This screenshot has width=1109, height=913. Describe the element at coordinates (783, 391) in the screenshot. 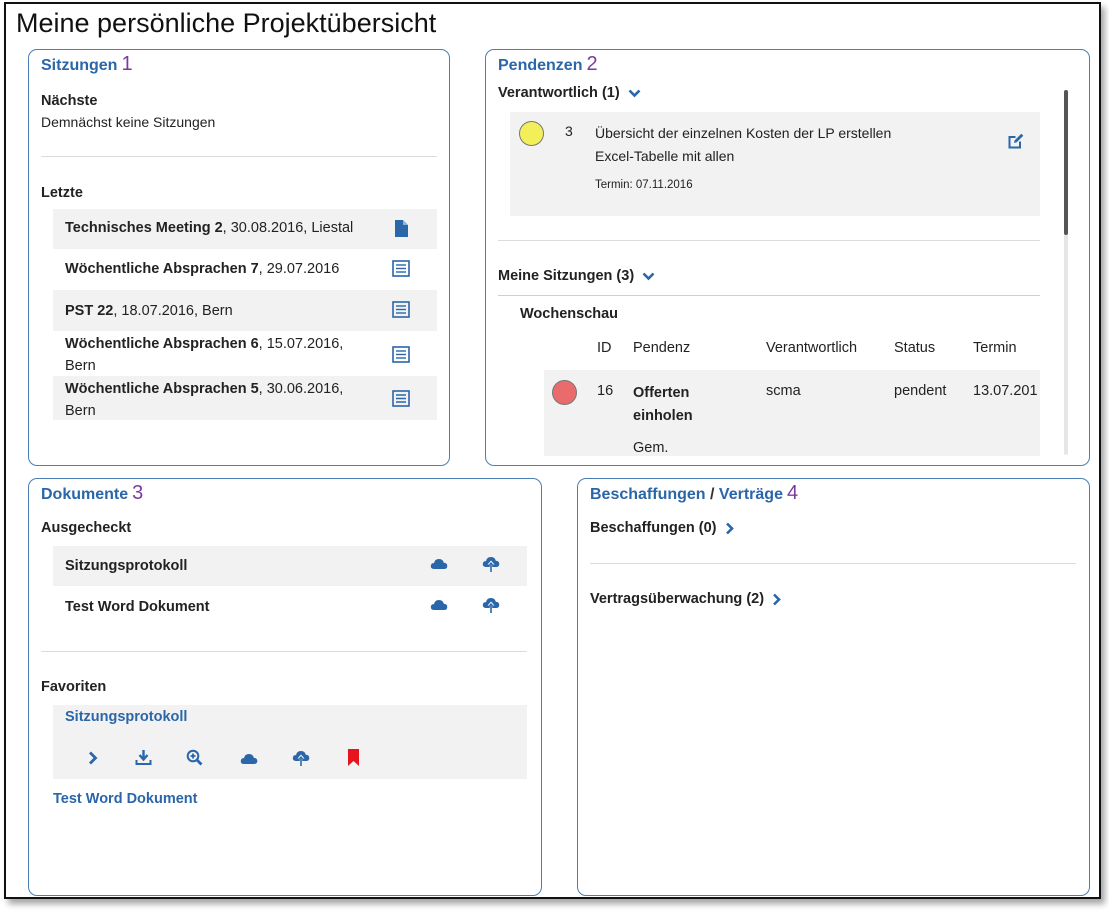

I see `row-verantwortlich: scma` at that location.